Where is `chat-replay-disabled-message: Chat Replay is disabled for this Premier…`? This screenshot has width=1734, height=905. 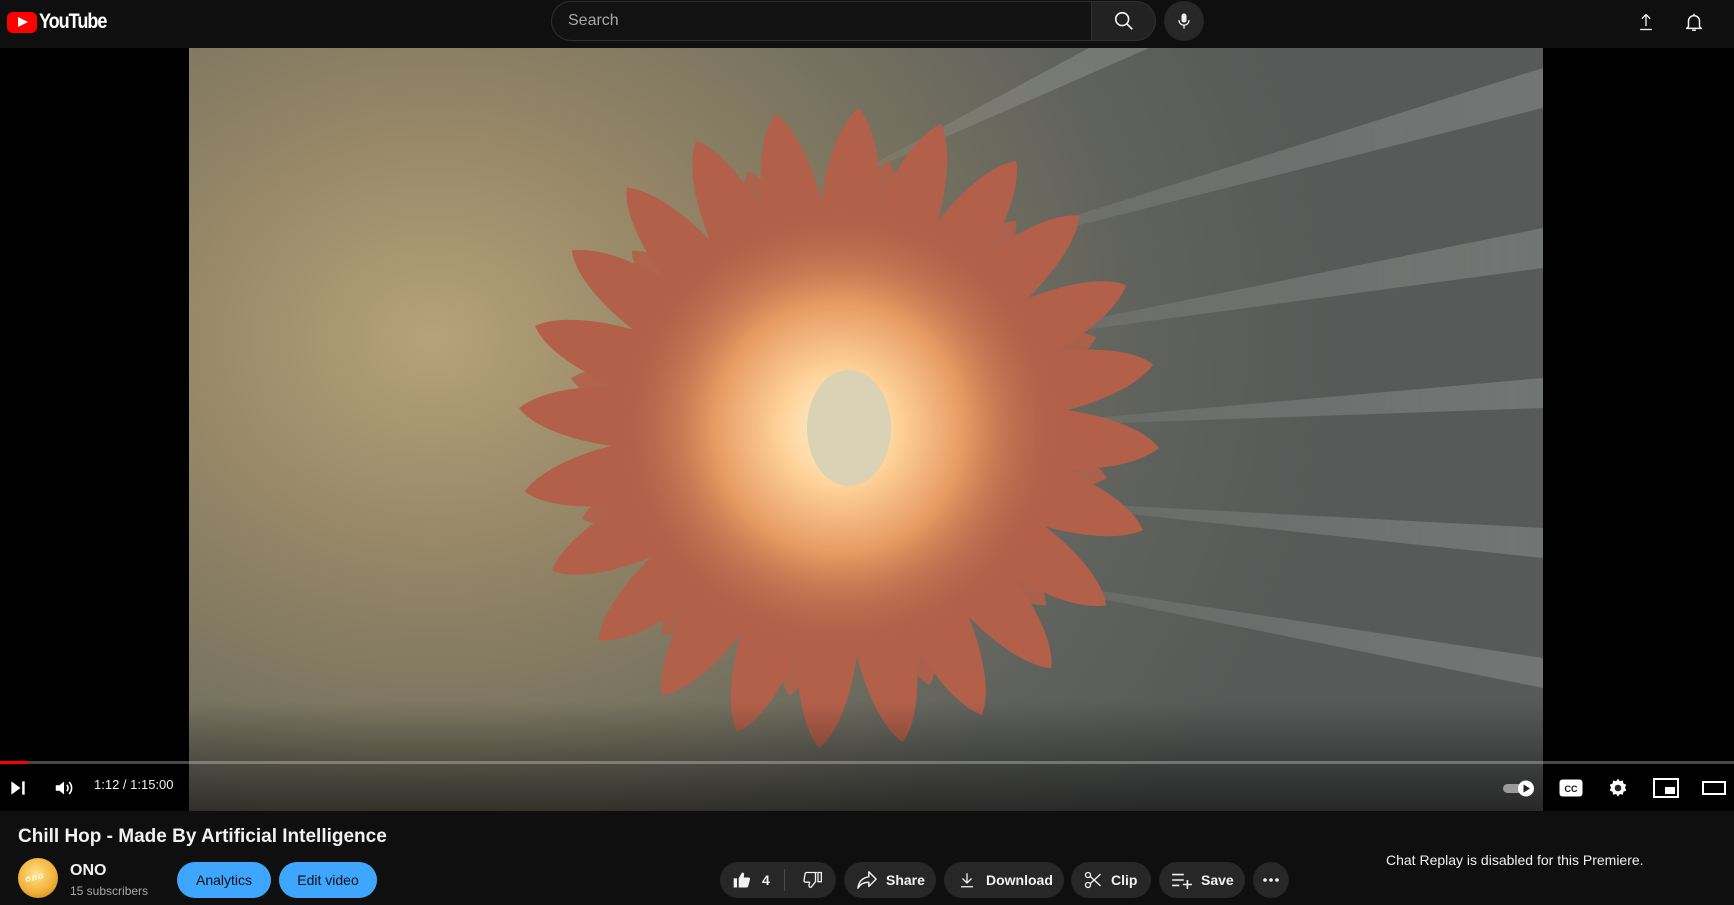 chat-replay-disabled-message: Chat Replay is disabled for this Premier… is located at coordinates (1515, 860).